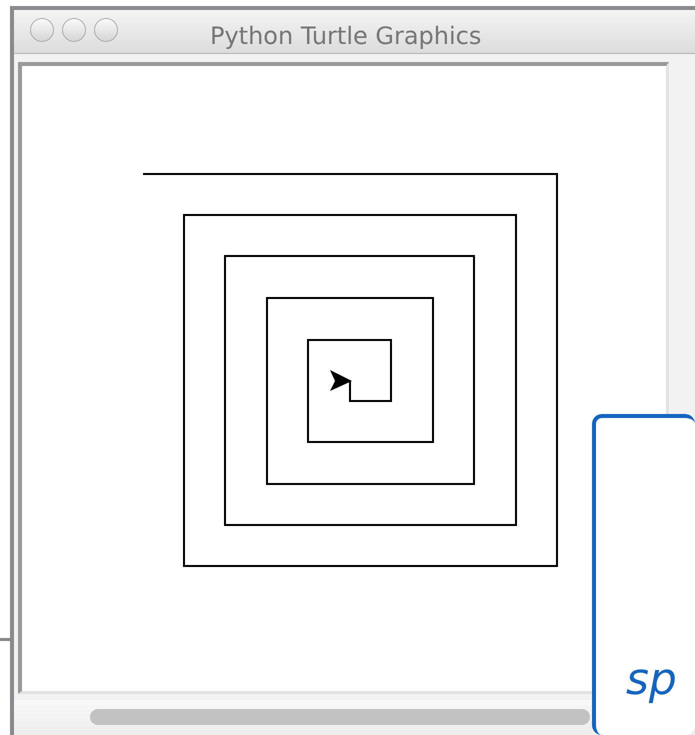 This screenshot has height=735, width=695. Describe the element at coordinates (74, 30) in the screenshot. I see `minimize-icon` at that location.